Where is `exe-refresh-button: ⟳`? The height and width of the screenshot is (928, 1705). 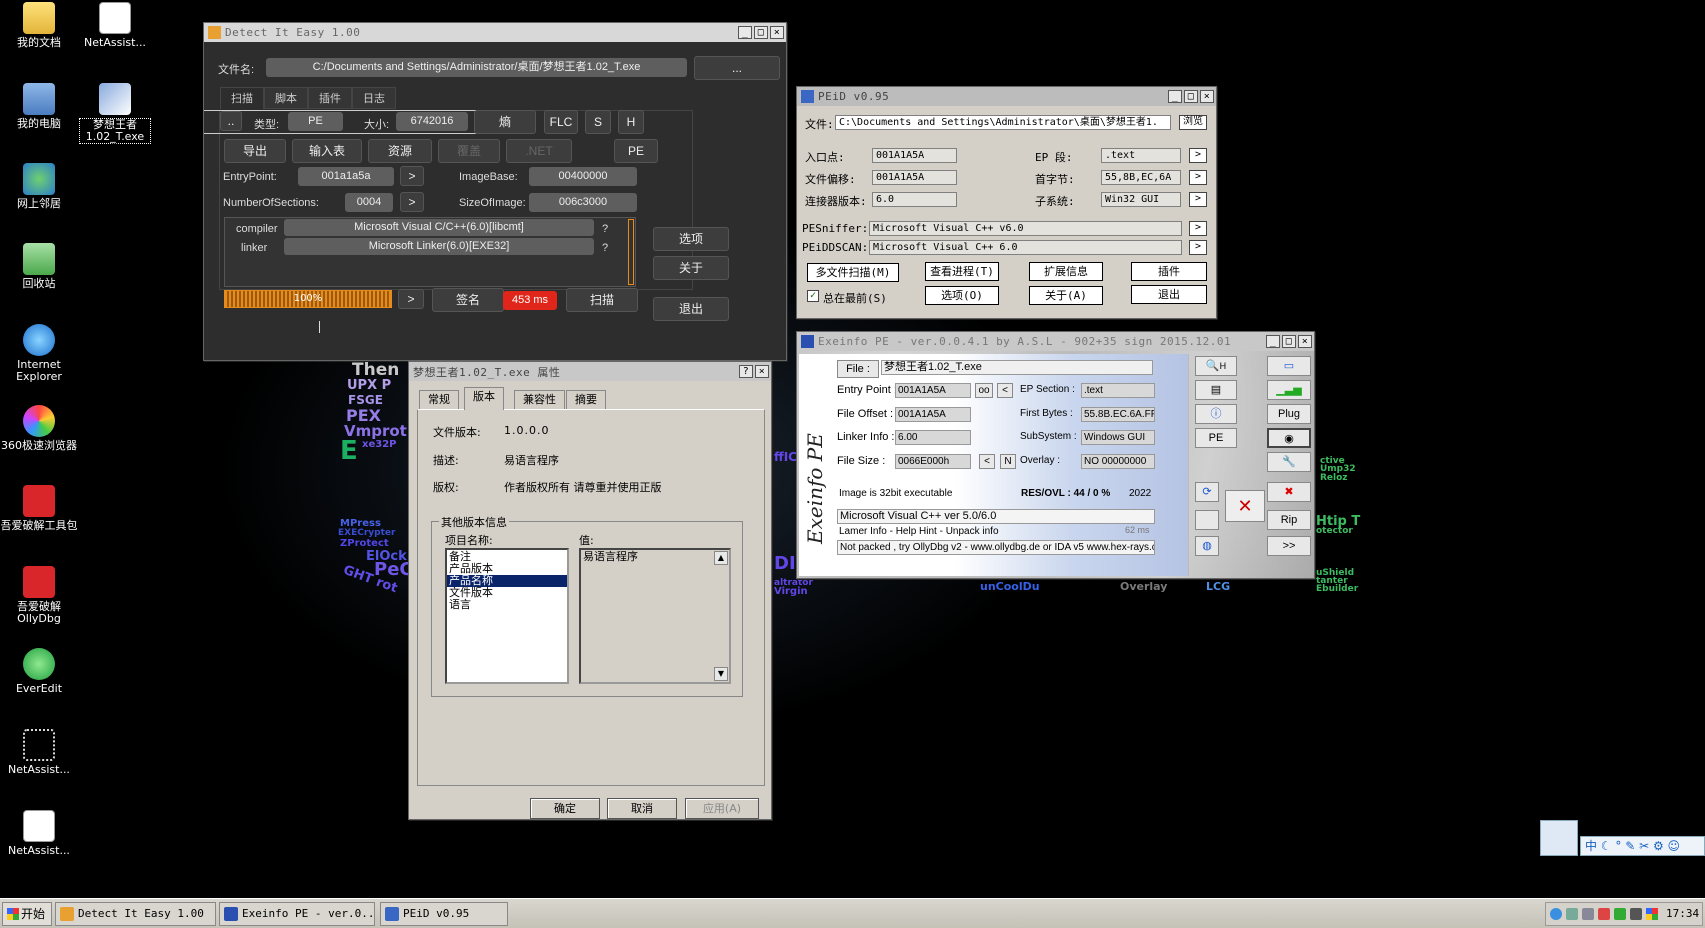
exe-refresh-button: ⟳ is located at coordinates (1207, 492).